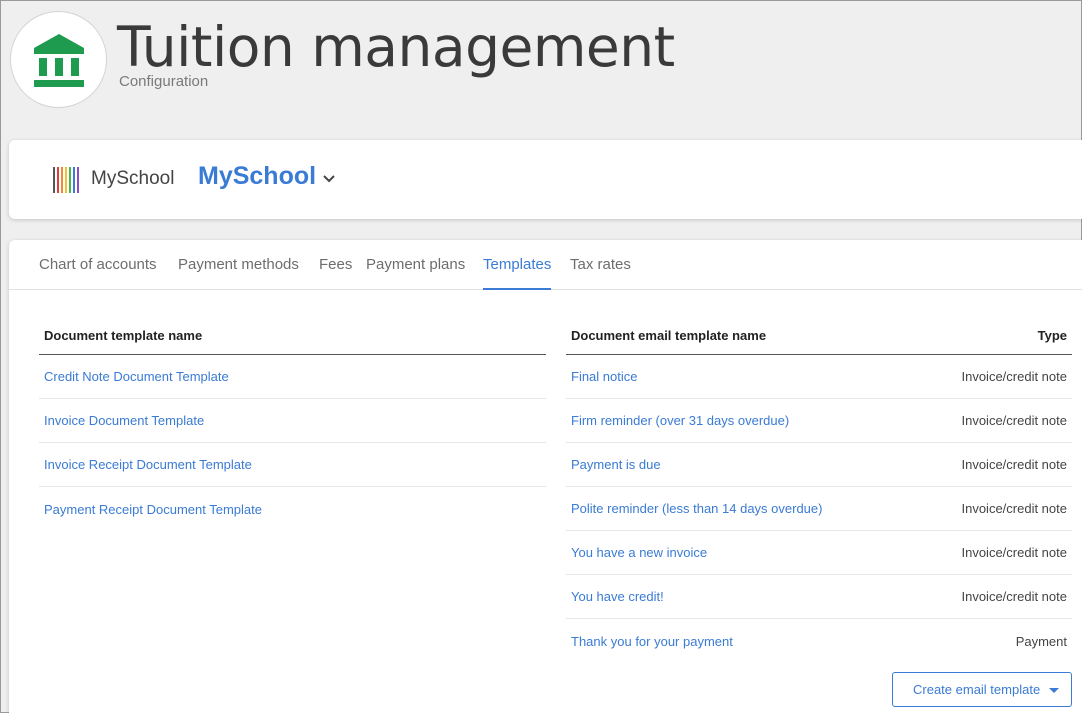 The height and width of the screenshot is (713, 1082). What do you see at coordinates (257, 176) in the screenshot?
I see `school-name-selector: MySchool` at bounding box center [257, 176].